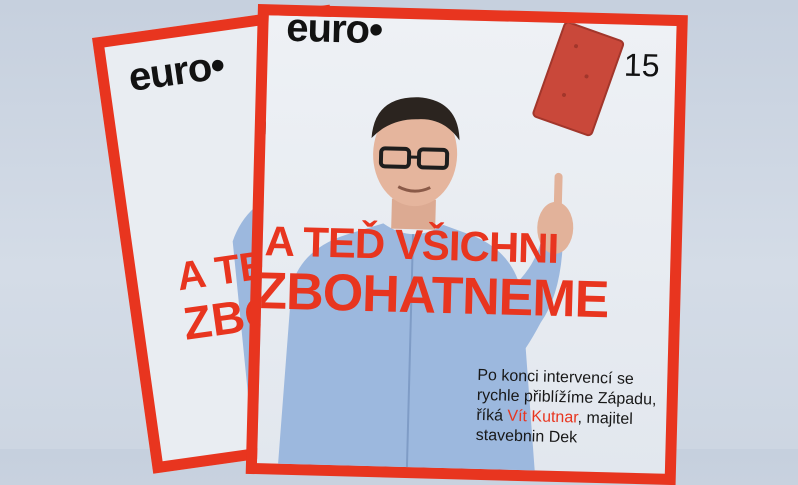 The height and width of the screenshot is (485, 798). What do you see at coordinates (334, 29) in the screenshot?
I see `magazine-logo: euro•` at bounding box center [334, 29].